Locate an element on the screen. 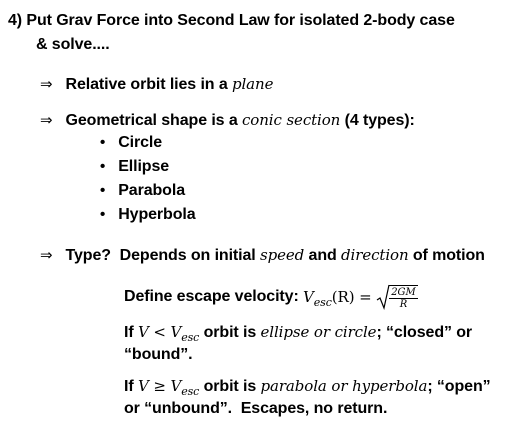  case-open-italic: parabola or hyperbola is located at coordinates (344, 386).